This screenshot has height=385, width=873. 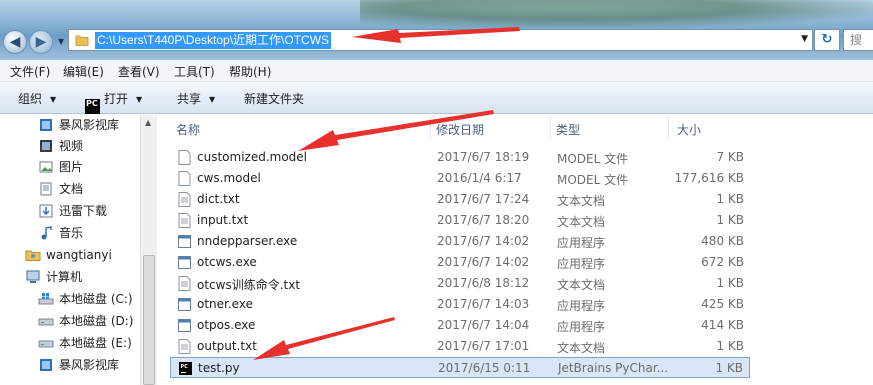 I want to click on file-row: dict.txt 2017/6/7 17:24 文本文档 1 KB, so click(x=460, y=199).